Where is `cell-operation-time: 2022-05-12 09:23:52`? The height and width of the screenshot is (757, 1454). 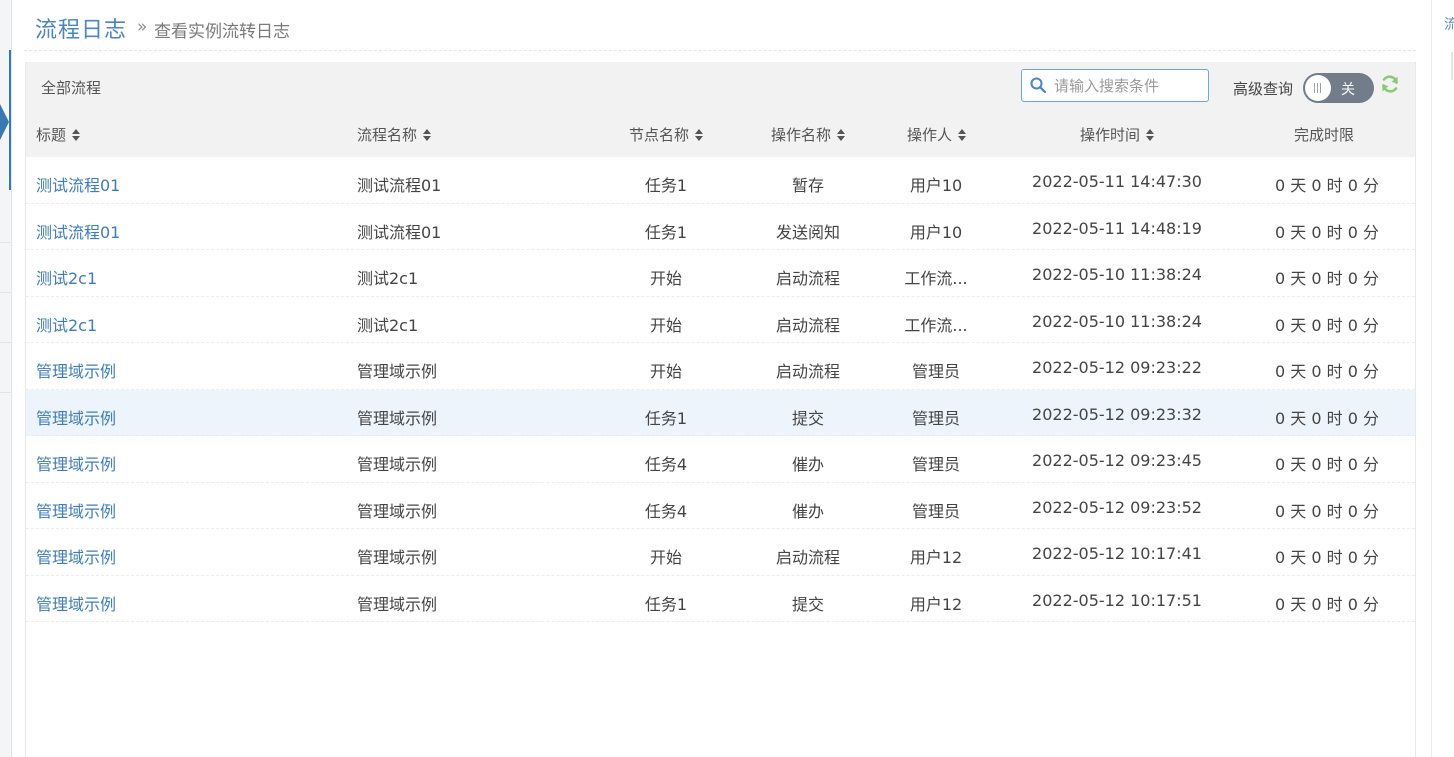 cell-operation-time: 2022-05-12 09:23:52 is located at coordinates (1117, 507).